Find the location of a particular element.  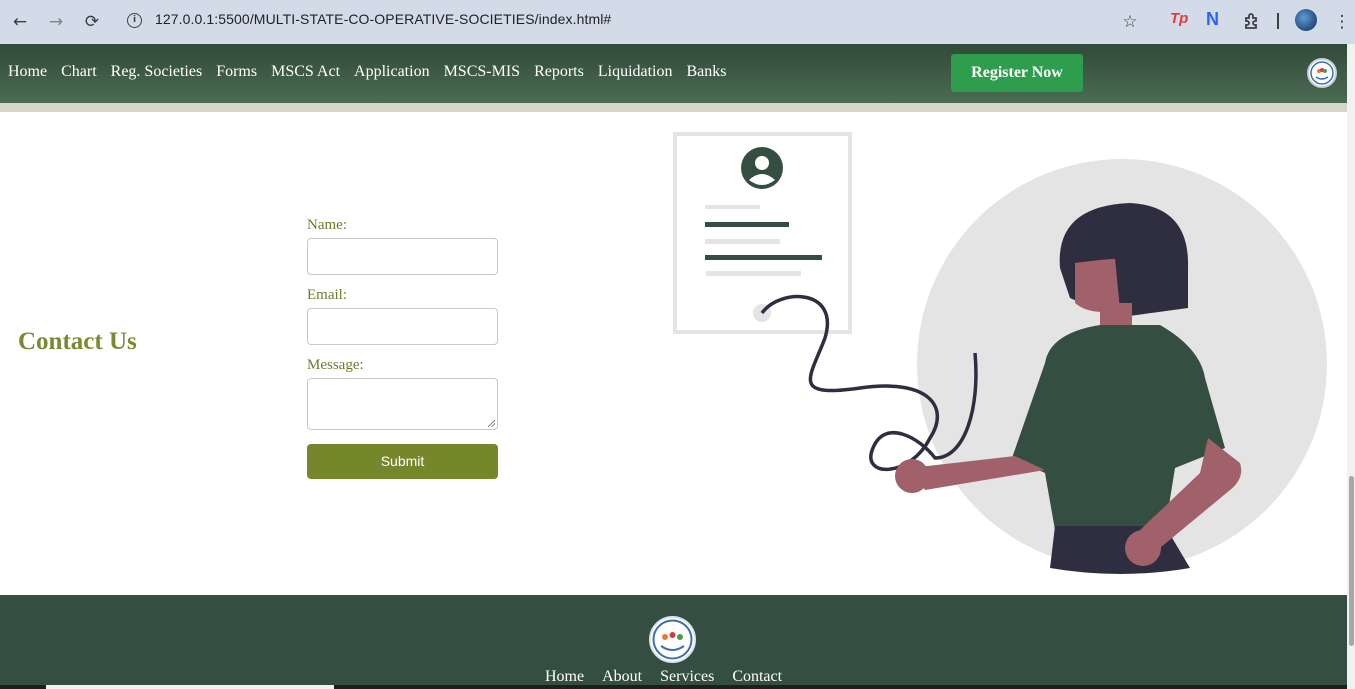

nav-mscs-act: MSCS Act is located at coordinates (305, 72).